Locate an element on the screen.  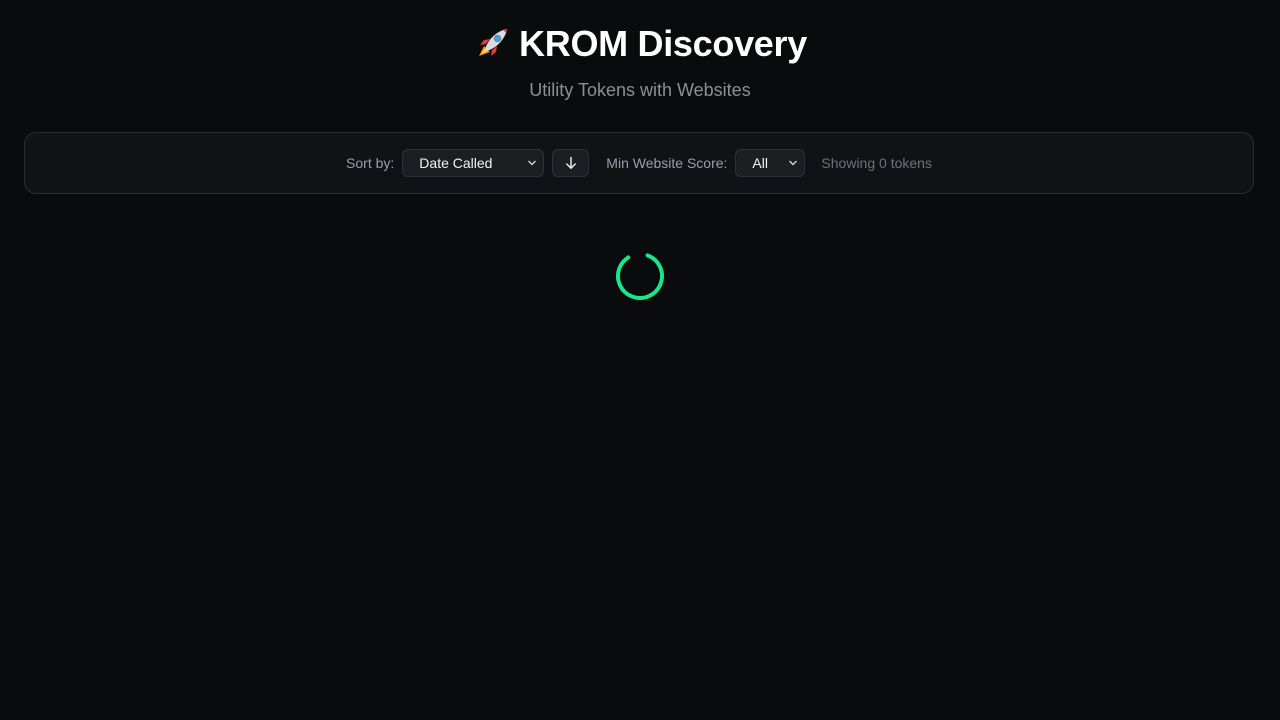
sort-direction-button is located at coordinates (571, 163).